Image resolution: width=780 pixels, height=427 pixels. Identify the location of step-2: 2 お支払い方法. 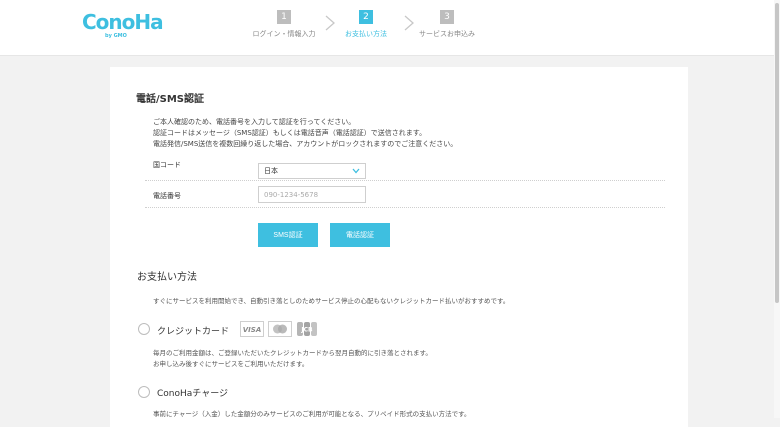
(366, 24).